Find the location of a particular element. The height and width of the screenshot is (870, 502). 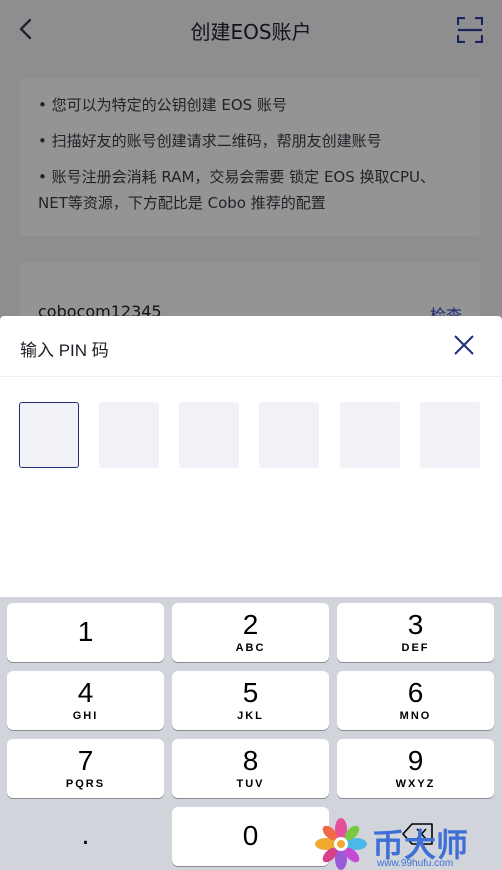

key-digit: . is located at coordinates (85, 836).